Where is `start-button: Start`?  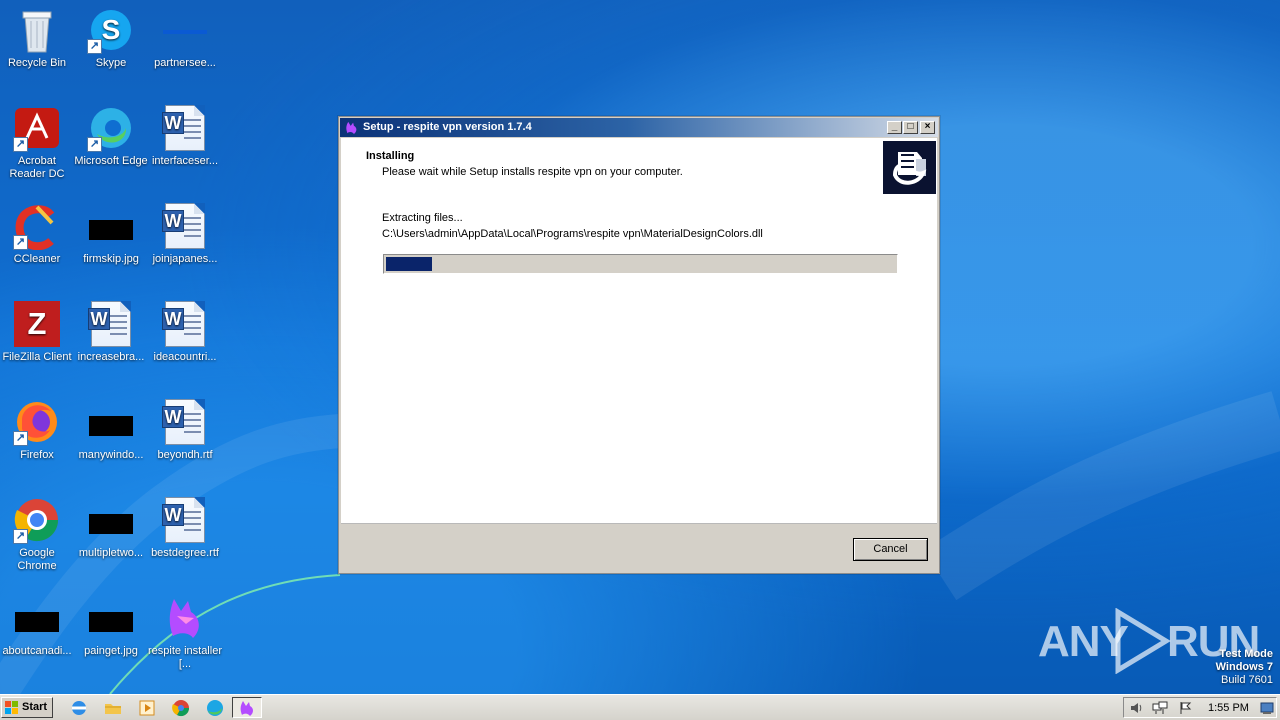 start-button: Start is located at coordinates (27, 707).